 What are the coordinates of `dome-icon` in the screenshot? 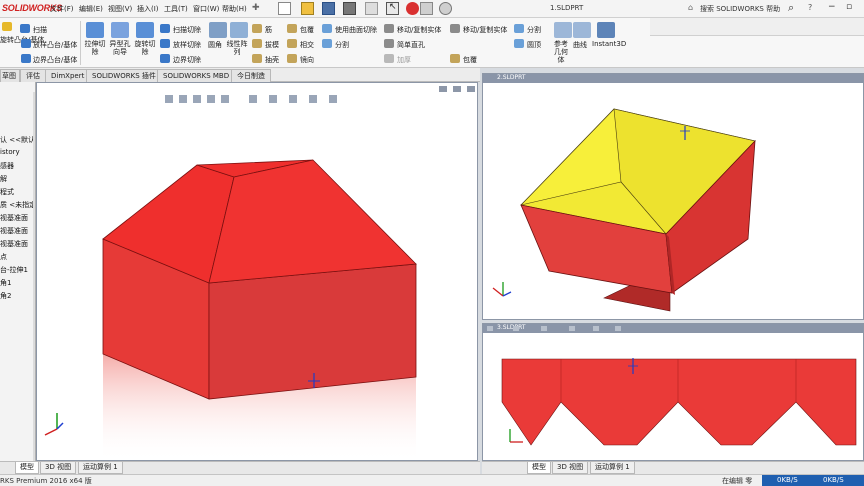 It's located at (519, 43).